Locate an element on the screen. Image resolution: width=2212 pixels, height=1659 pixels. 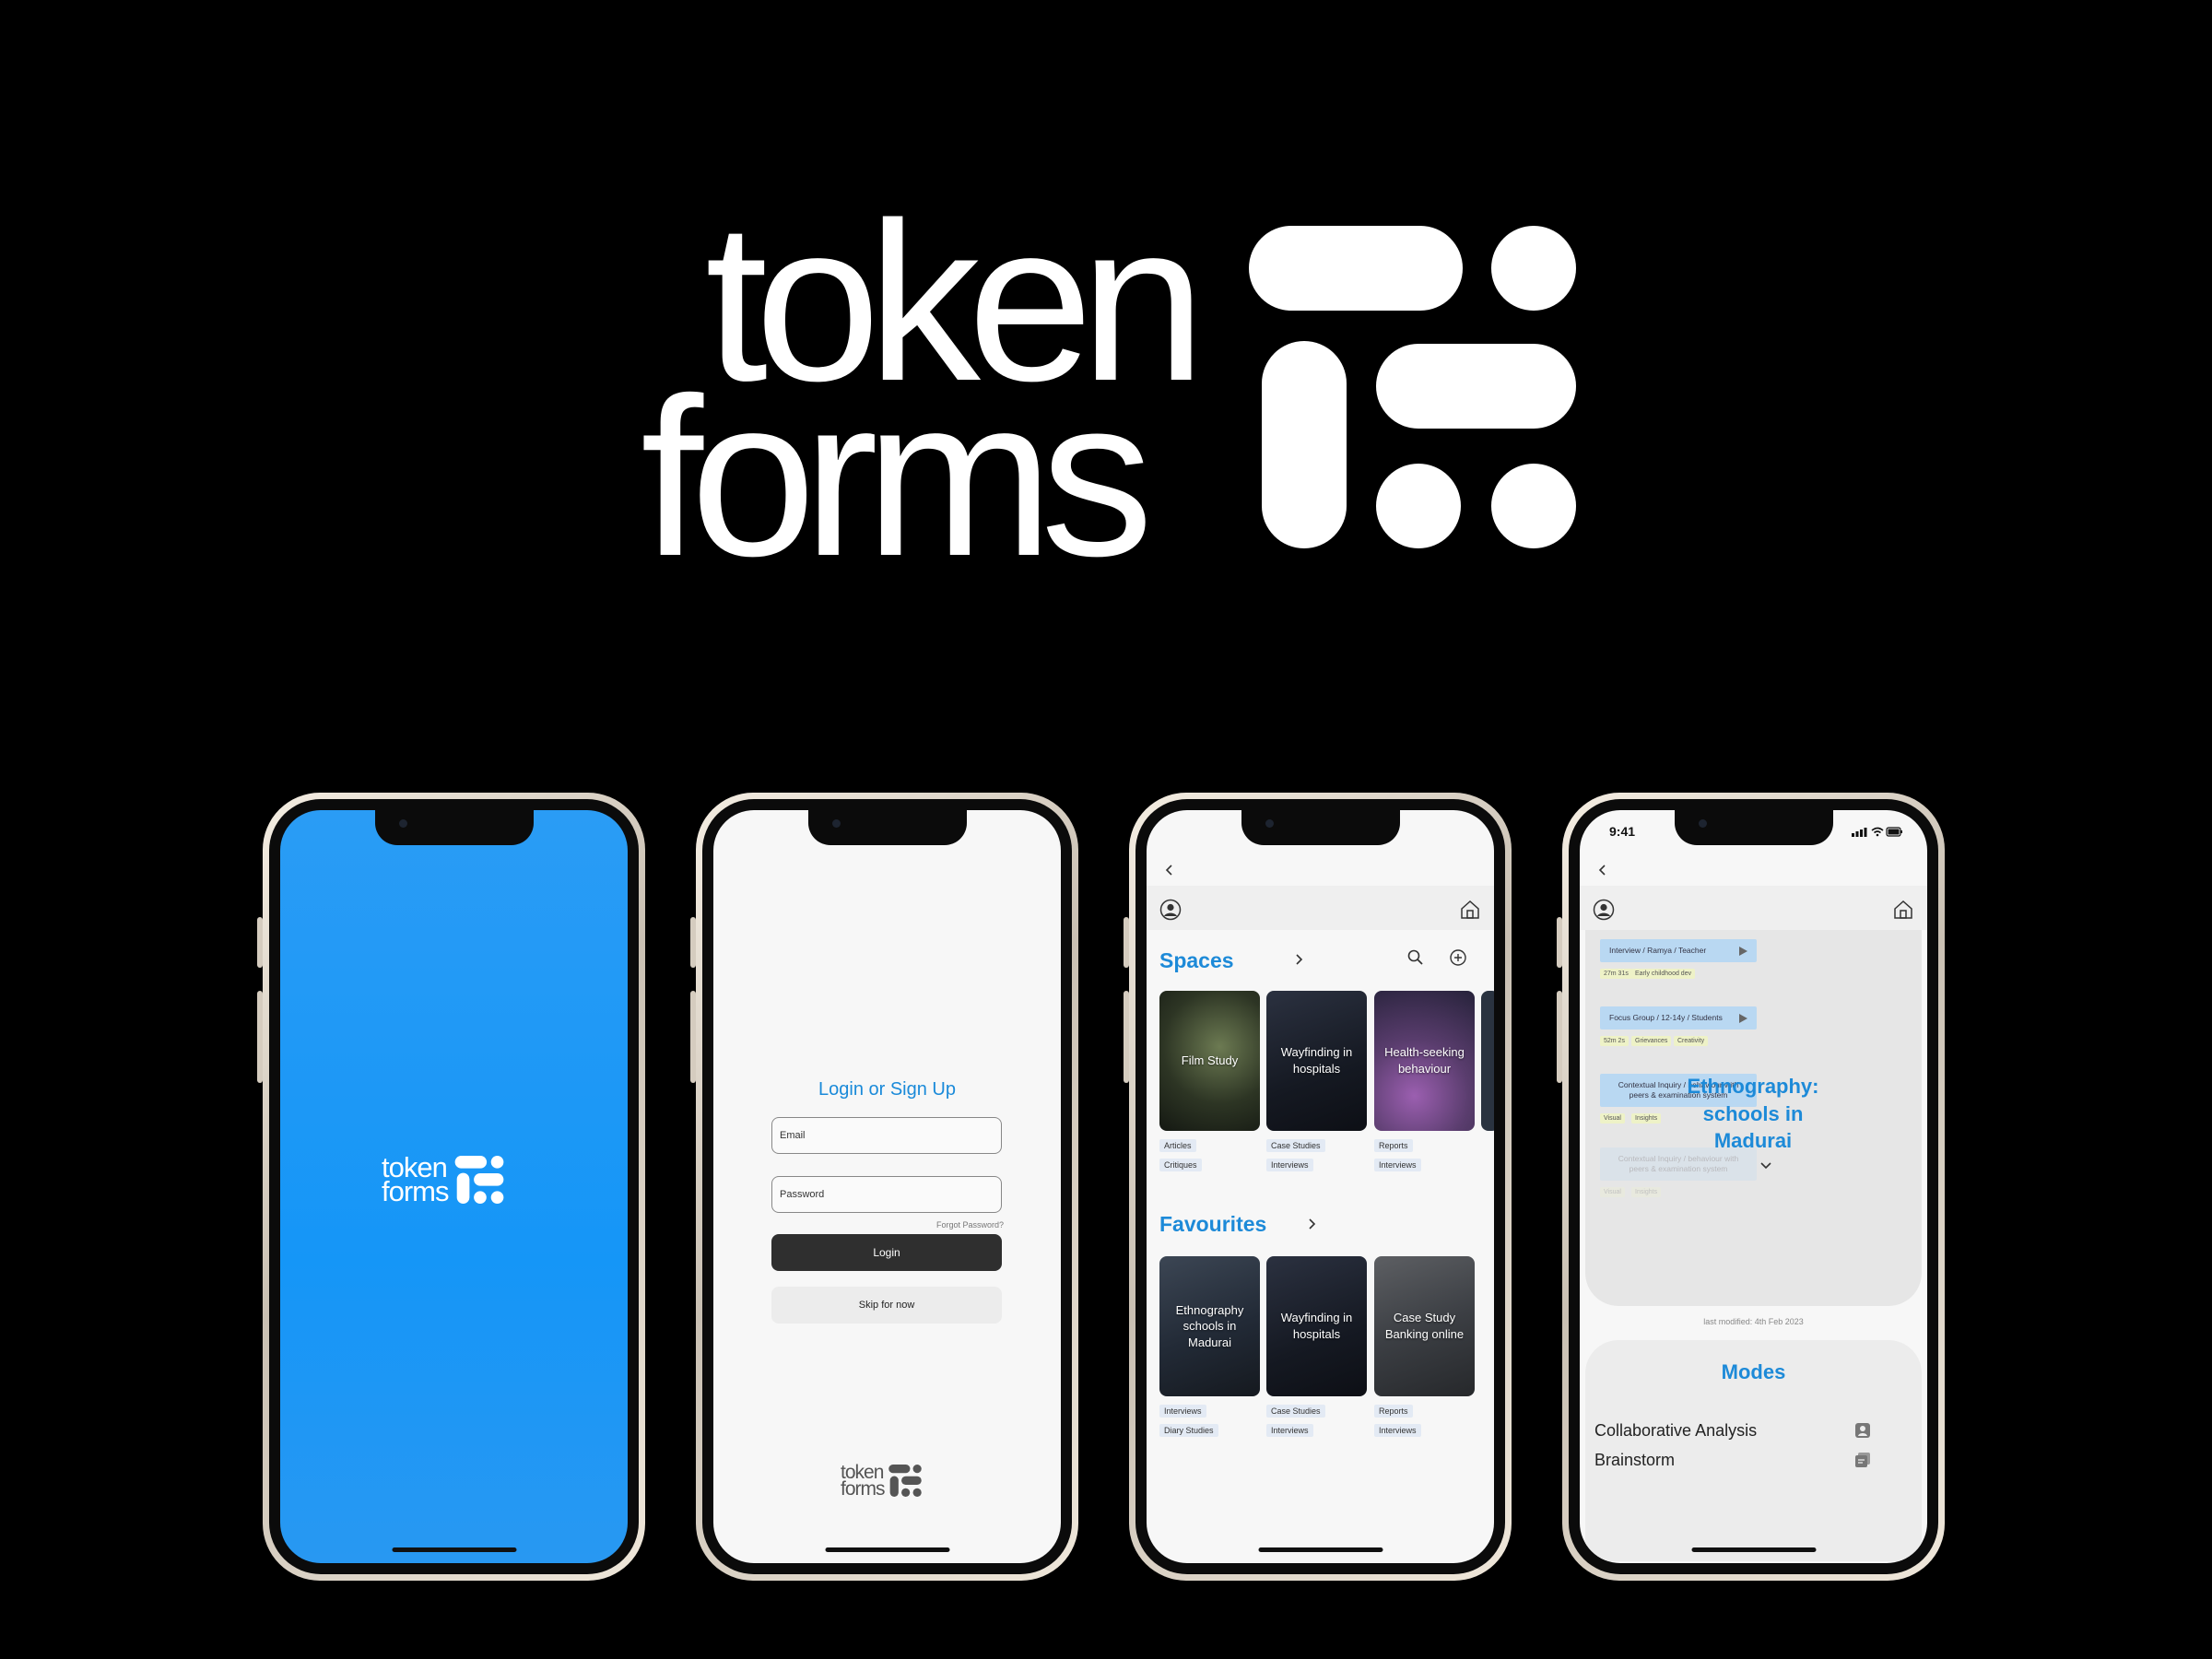
space-card: Health-seeking behaviour is located at coordinates (1424, 1061).